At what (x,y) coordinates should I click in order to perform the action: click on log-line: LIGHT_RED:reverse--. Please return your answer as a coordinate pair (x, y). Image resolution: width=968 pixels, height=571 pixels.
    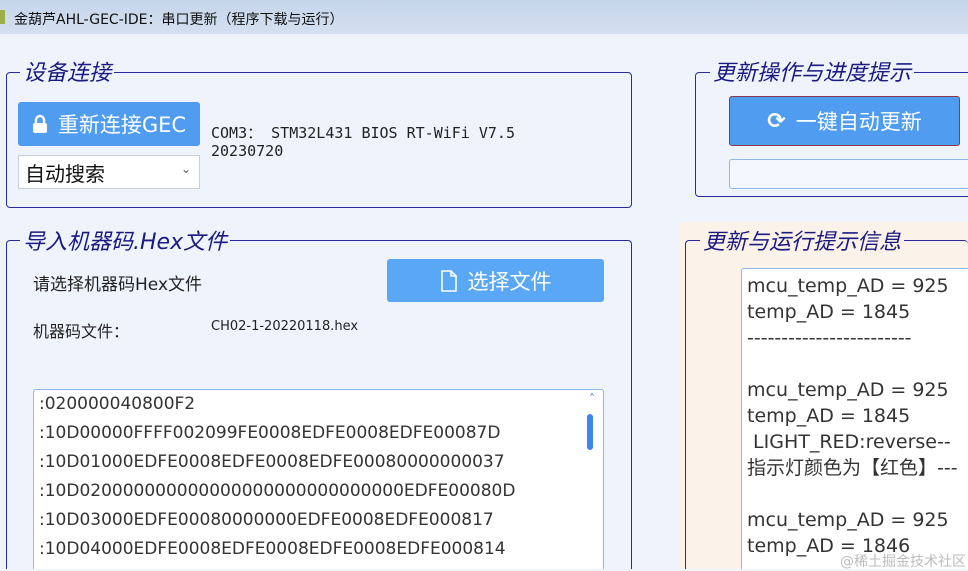
    Looking at the image, I should click on (849, 442).